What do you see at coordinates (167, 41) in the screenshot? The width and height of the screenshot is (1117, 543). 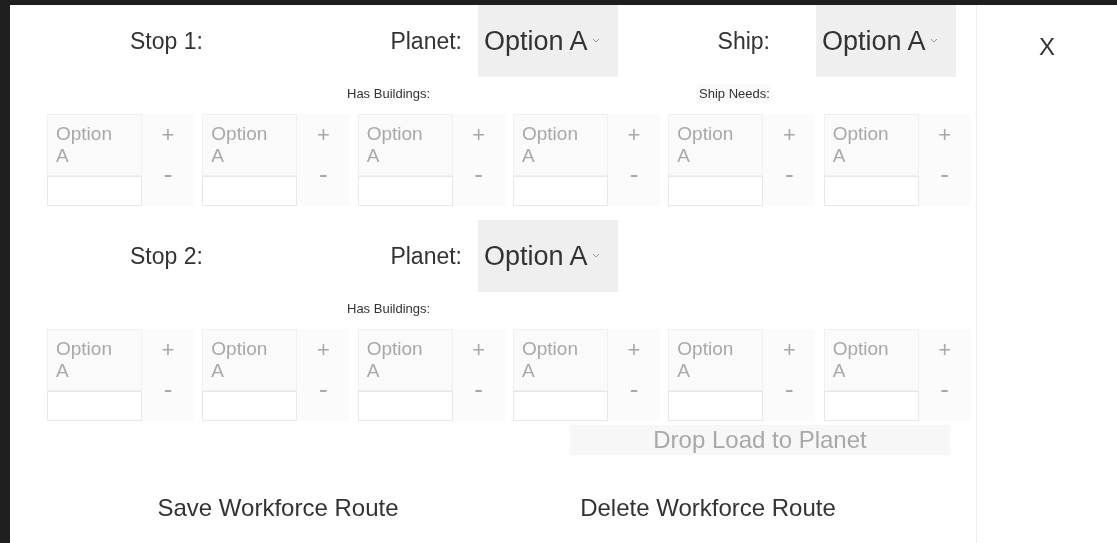 I see `stop-label: Stop 1:` at bounding box center [167, 41].